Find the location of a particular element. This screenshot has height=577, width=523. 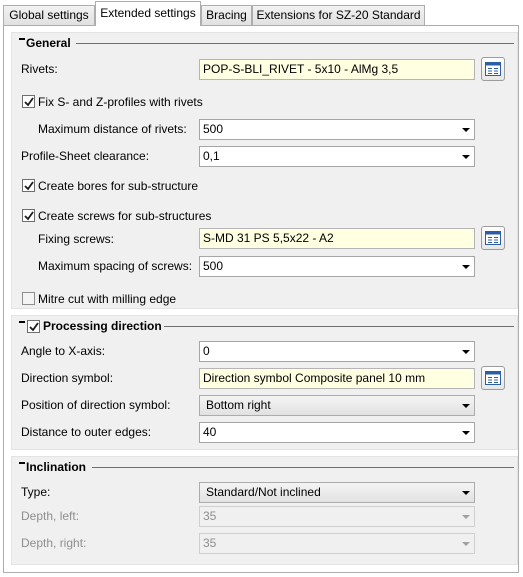

position-label: Position of direction symbol: is located at coordinates (96, 405).